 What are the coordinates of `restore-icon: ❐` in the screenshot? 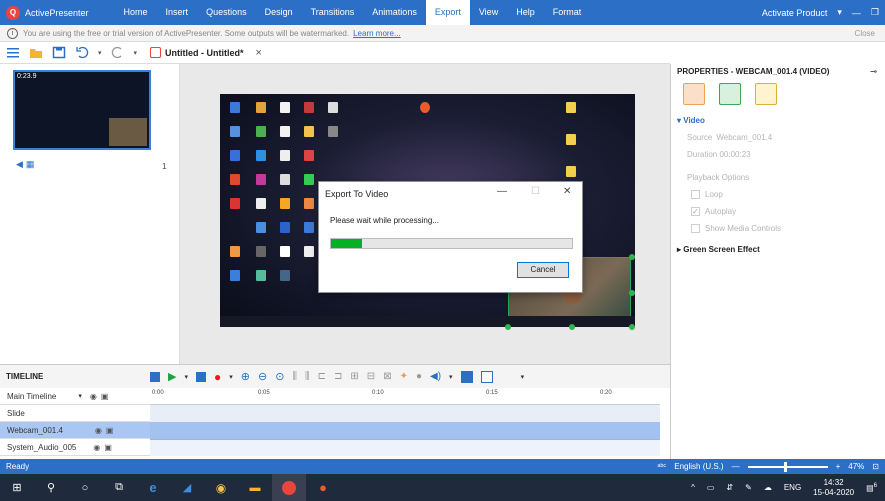 It's located at (875, 12).